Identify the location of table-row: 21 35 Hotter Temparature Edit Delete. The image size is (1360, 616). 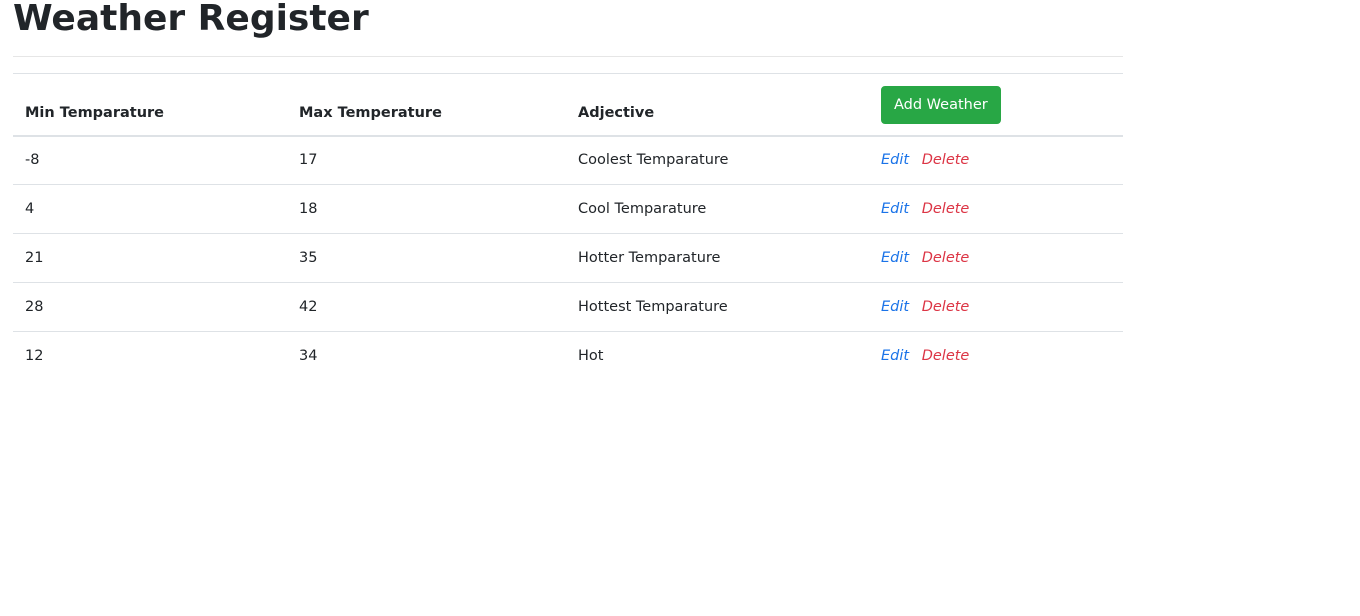
(568, 258).